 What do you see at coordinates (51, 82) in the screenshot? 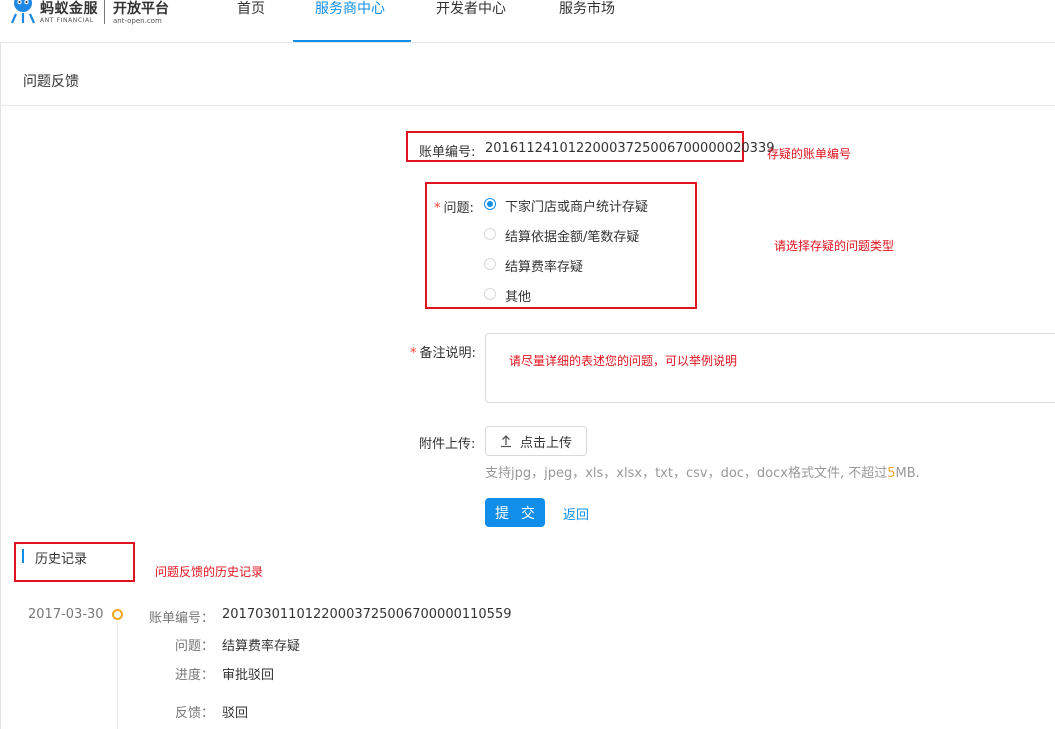
I see `page-title: 问题反馈` at bounding box center [51, 82].